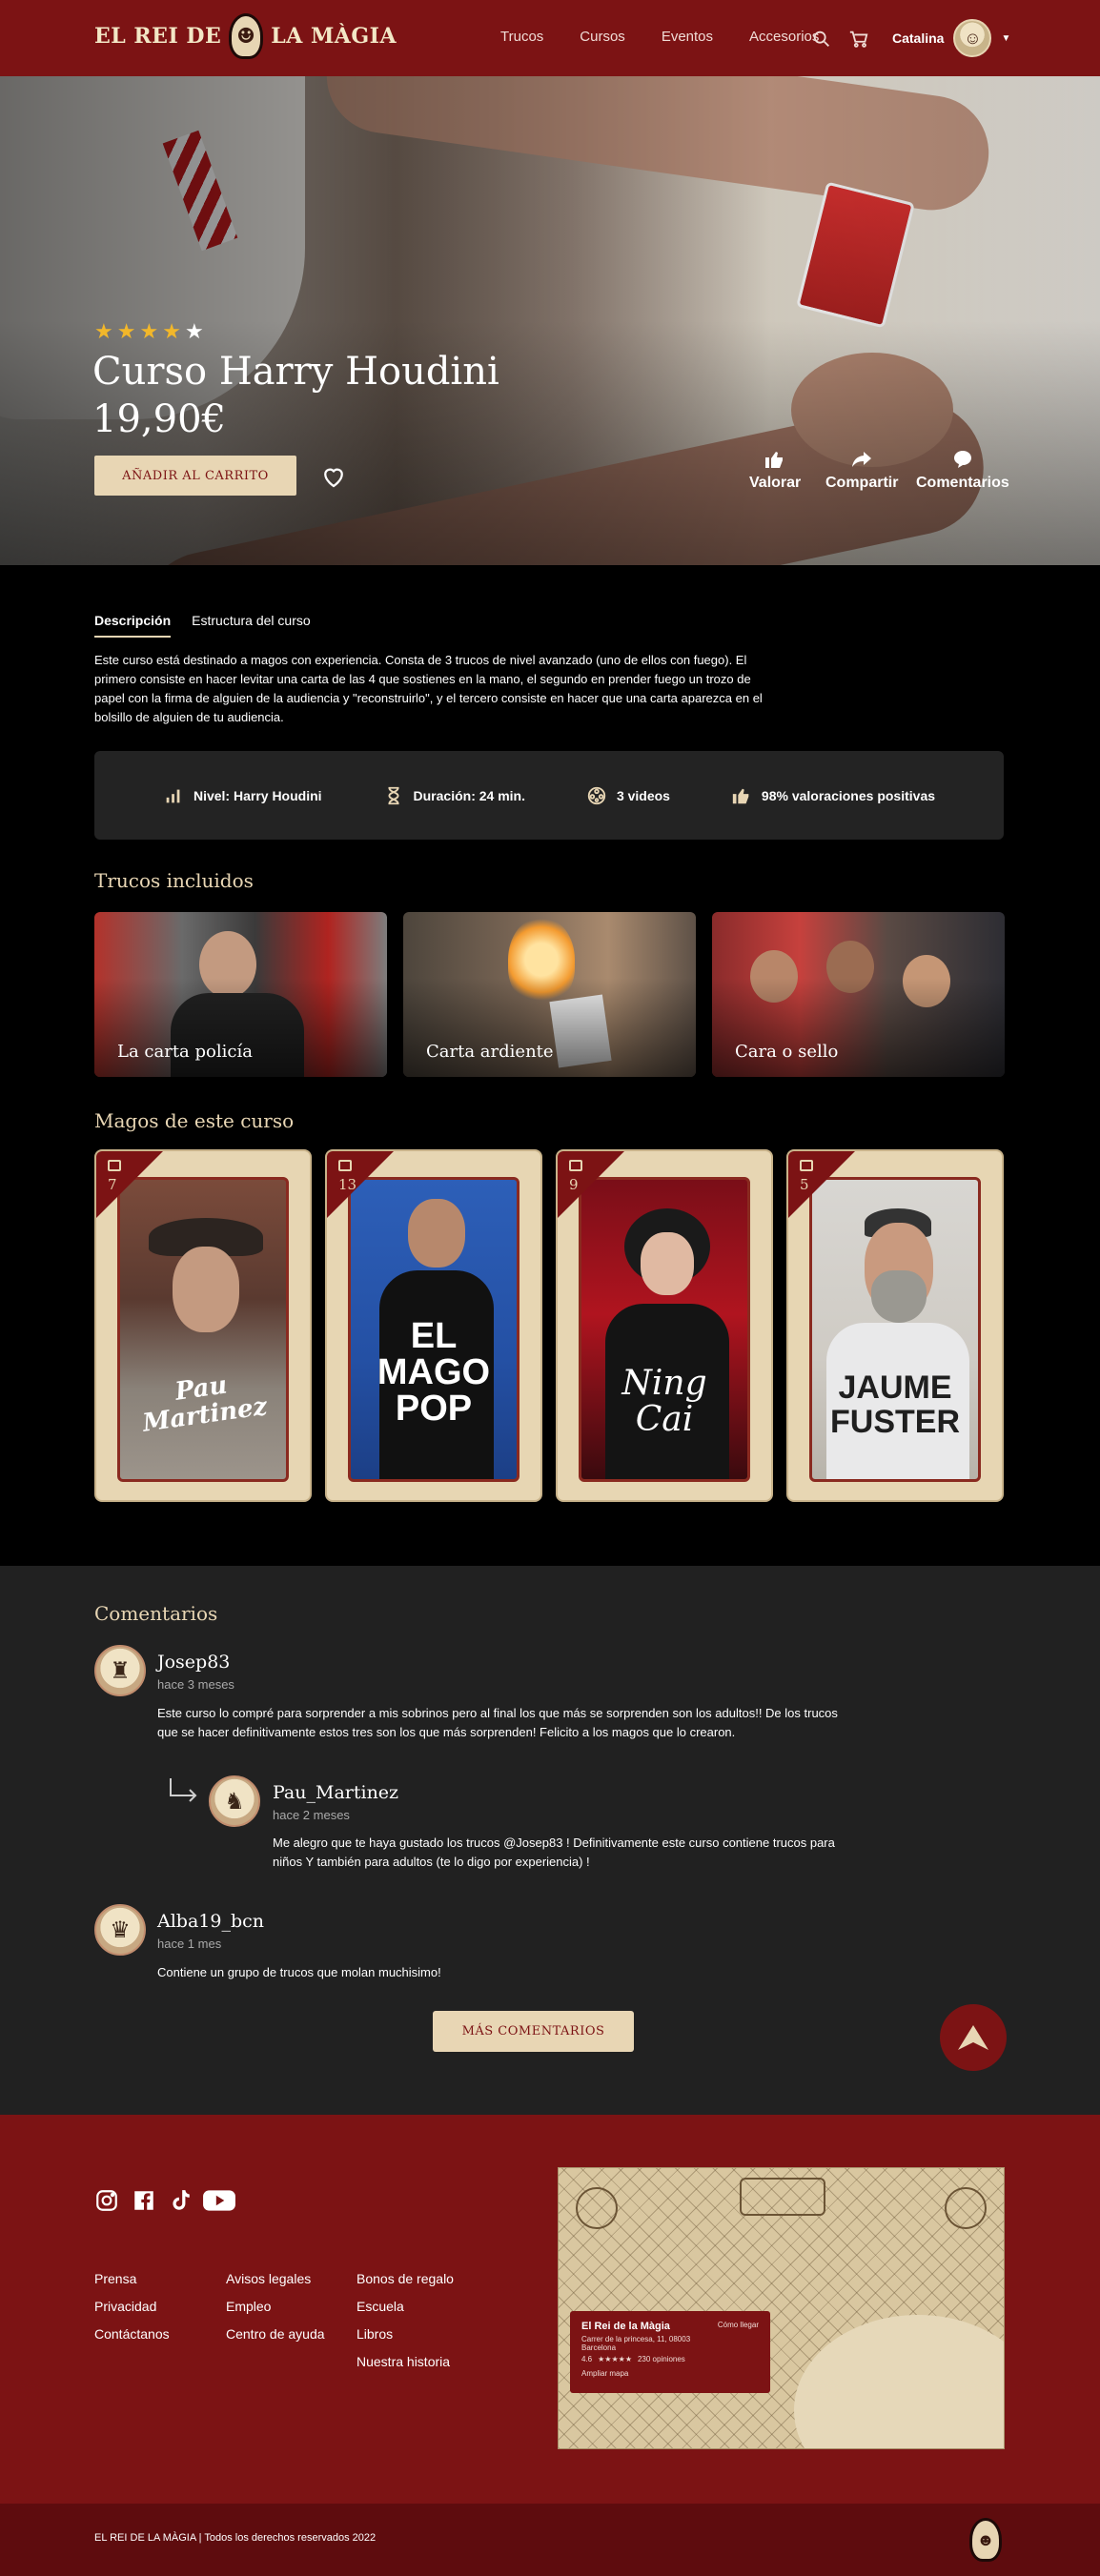 This screenshot has height=2576, width=1100. Describe the element at coordinates (587, 2359) in the screenshot. I see `map-rating: 4.6` at that location.